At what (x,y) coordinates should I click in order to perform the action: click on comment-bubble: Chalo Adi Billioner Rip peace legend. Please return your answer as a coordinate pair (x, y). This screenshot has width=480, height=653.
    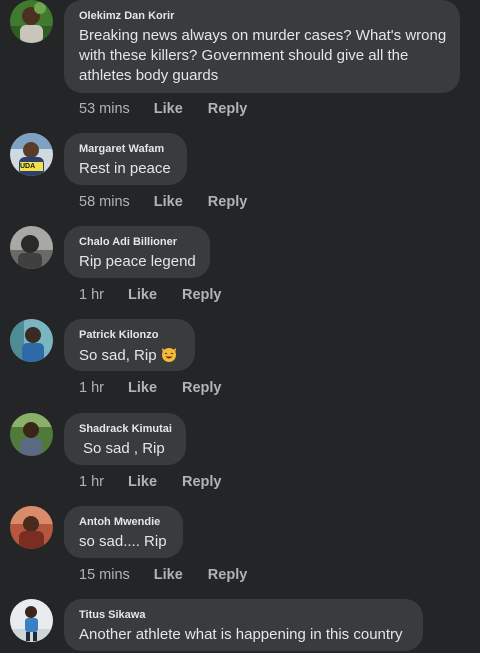
    Looking at the image, I should click on (137, 252).